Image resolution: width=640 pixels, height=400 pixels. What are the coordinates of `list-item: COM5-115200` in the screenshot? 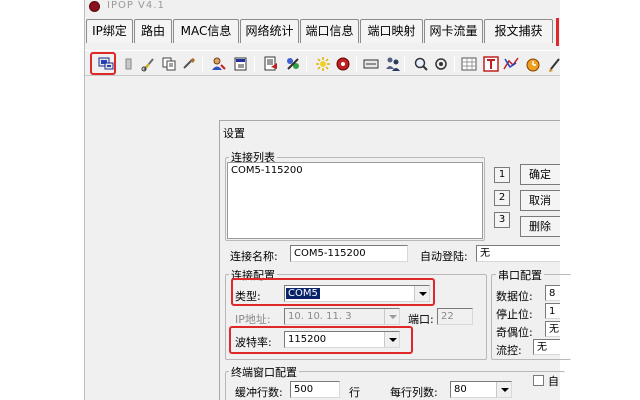 It's located at (355, 170).